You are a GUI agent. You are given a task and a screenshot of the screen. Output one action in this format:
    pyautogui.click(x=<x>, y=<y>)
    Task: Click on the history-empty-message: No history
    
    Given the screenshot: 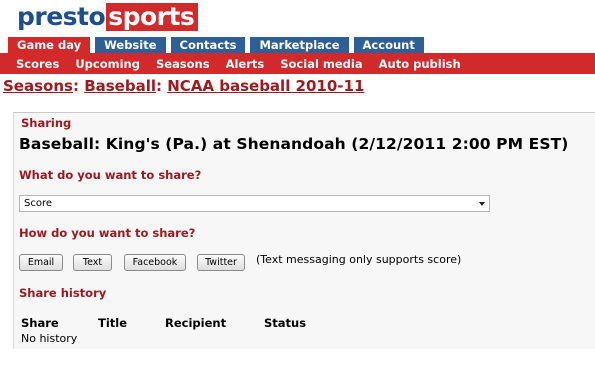 What is the action you would take?
    pyautogui.click(x=49, y=338)
    